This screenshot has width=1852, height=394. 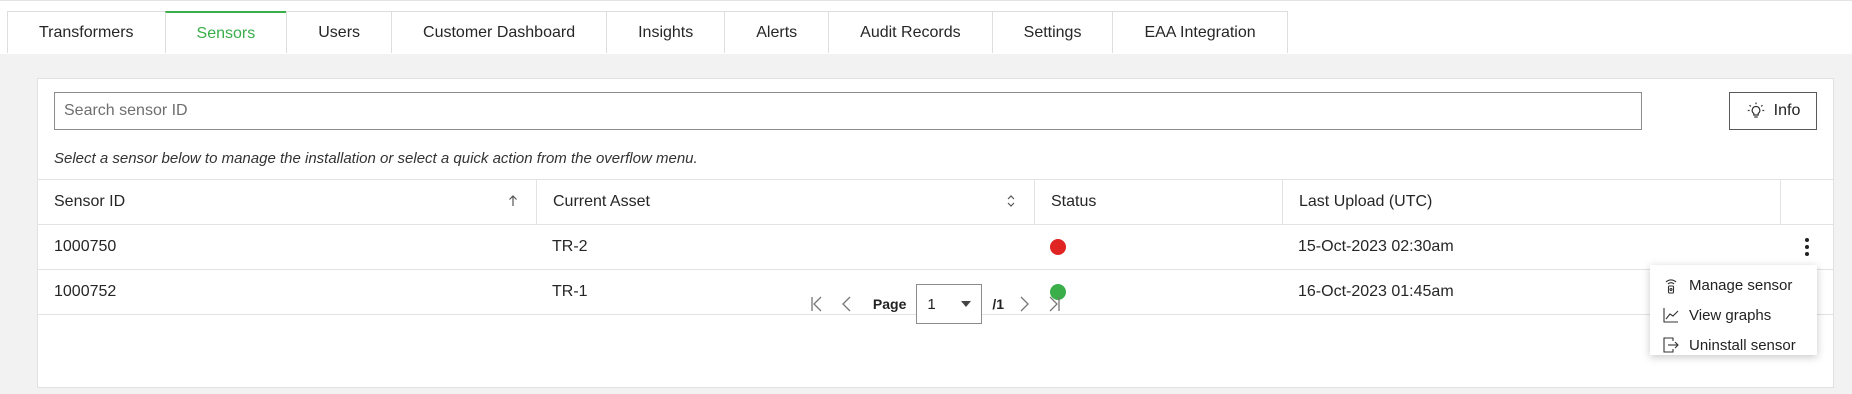 What do you see at coordinates (1054, 304) in the screenshot?
I see `last-page-icon` at bounding box center [1054, 304].